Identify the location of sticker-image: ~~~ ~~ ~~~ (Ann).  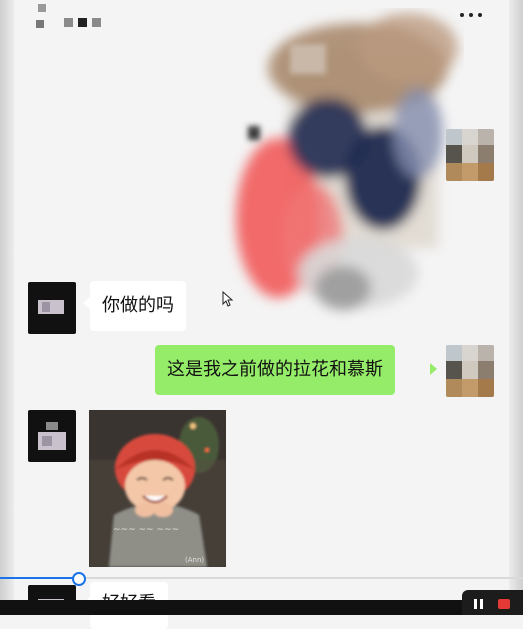
(157, 488).